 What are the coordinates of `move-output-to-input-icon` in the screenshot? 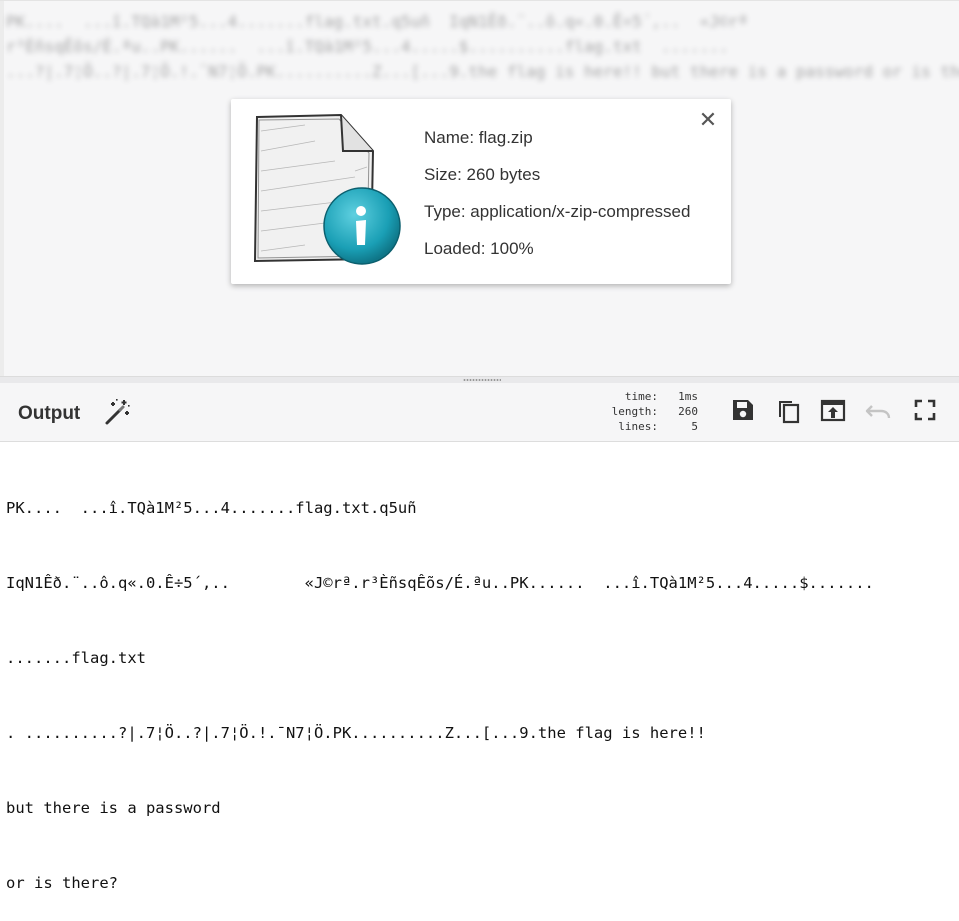 It's located at (833, 410).